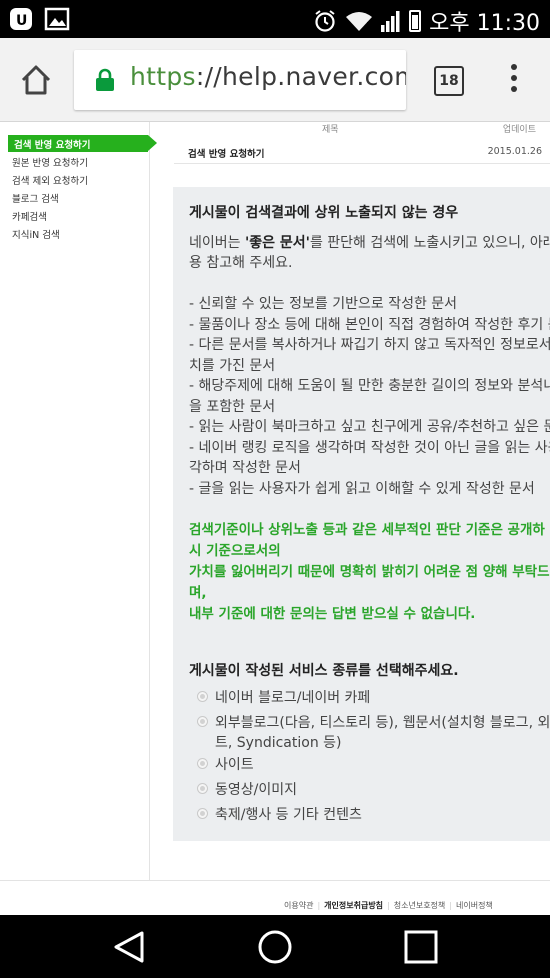  I want to click on url-rest: ://help.naver.com/s, so click(300, 76).